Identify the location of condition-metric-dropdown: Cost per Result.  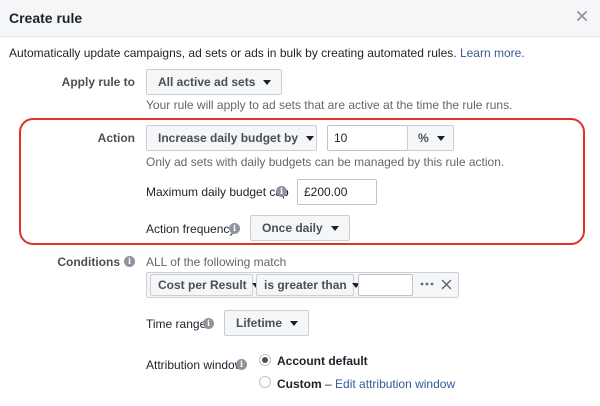
(205, 285).